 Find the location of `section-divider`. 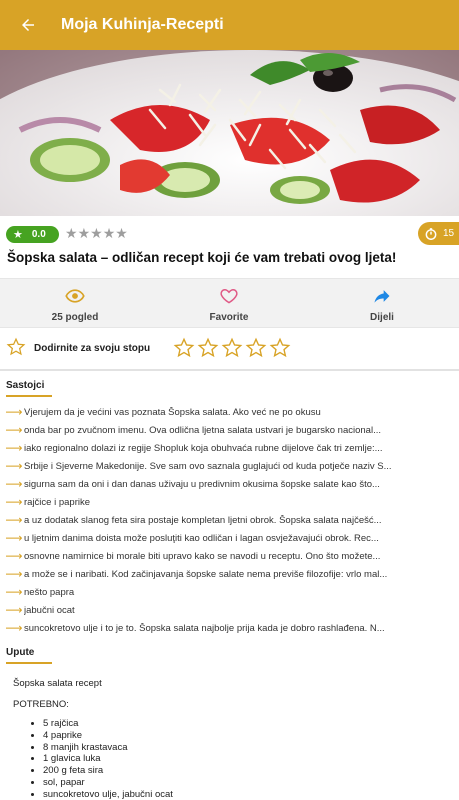

section-divider is located at coordinates (229, 370).